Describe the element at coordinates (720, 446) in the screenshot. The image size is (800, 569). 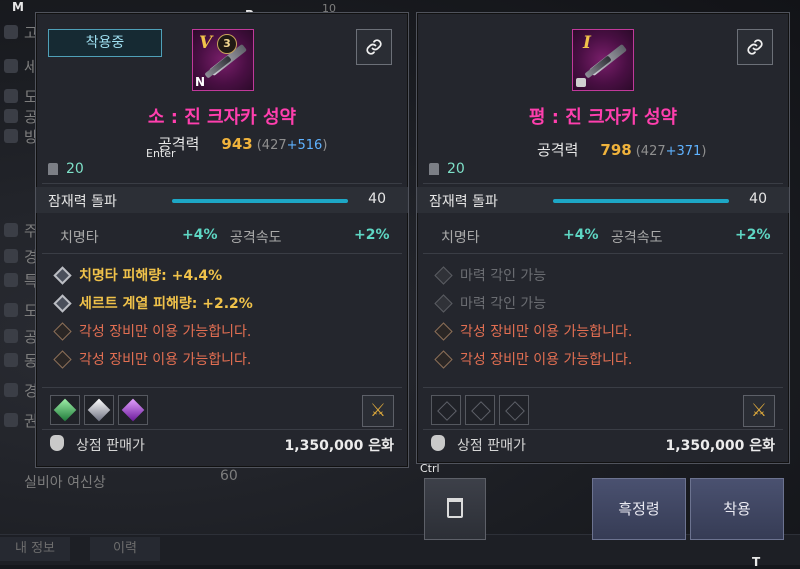
I see `price-value: 1,350,000 은화` at that location.